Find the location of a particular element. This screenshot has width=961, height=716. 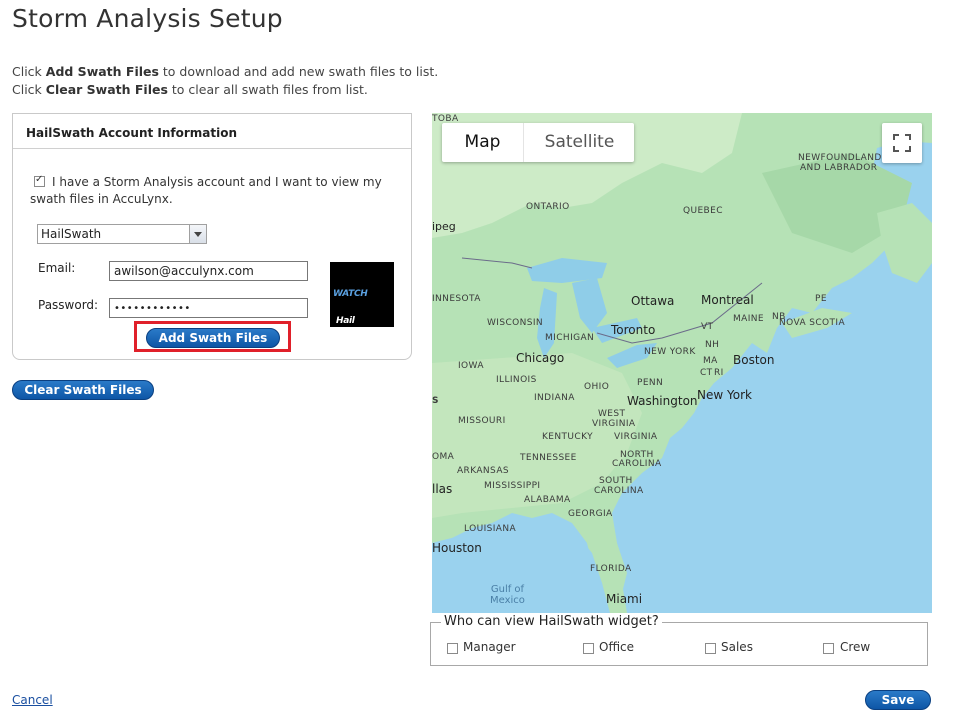

map-label: MAINE is located at coordinates (748, 319).